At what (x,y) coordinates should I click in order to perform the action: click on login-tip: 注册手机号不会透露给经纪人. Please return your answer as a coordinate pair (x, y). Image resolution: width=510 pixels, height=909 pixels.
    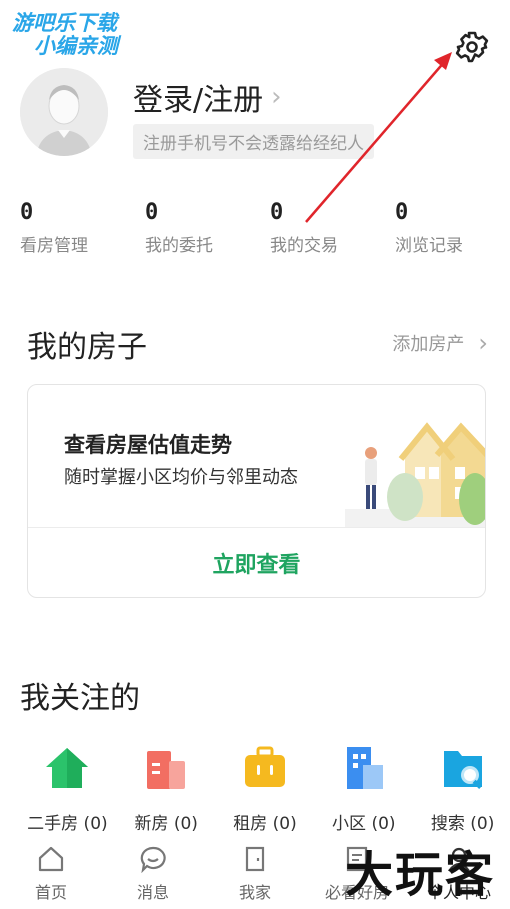
    Looking at the image, I should click on (253, 141).